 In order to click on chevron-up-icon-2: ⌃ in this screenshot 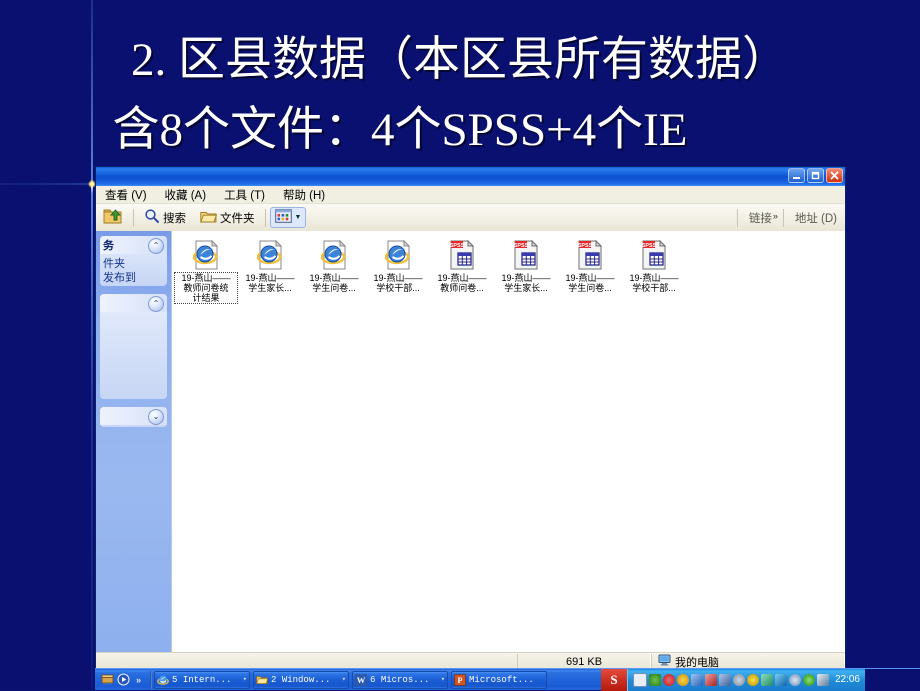, I will do `click(156, 304)`.